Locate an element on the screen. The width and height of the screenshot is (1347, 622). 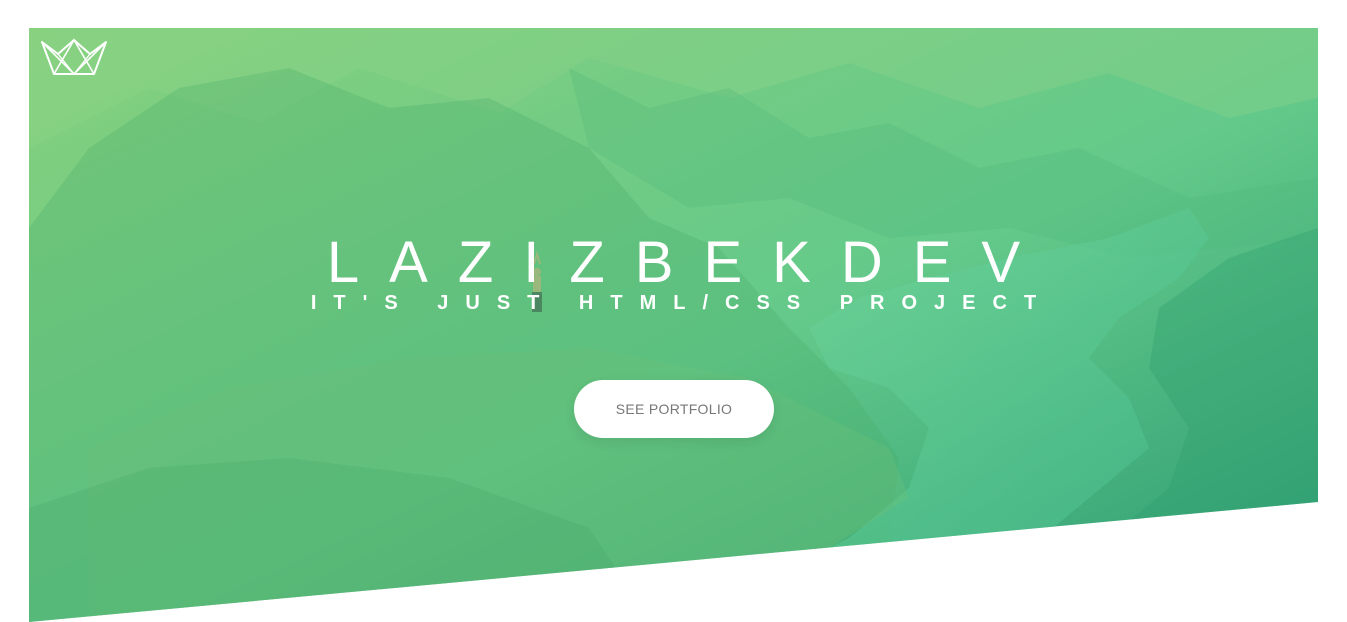
see-portfolio-button: SEE PORTFOLIO is located at coordinates (674, 409).